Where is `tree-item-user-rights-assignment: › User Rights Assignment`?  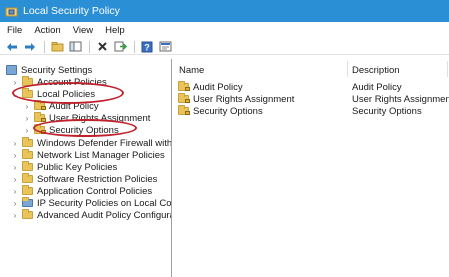
tree-item-user-rights-assignment: › User Rights Assignment is located at coordinates (86, 118).